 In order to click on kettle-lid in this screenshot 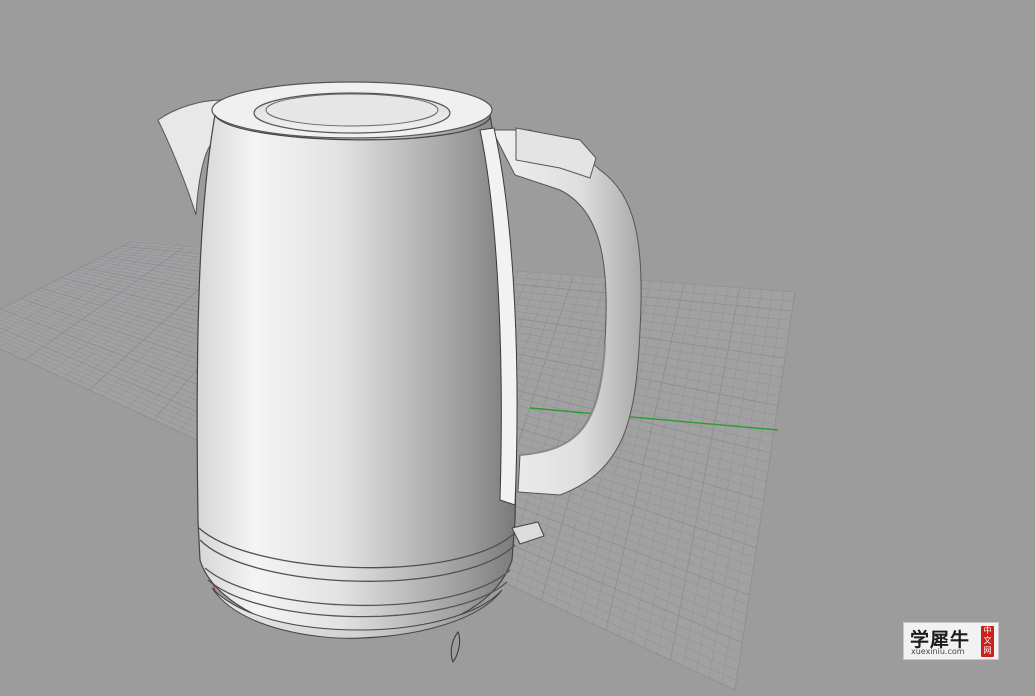, I will do `click(352, 110)`.